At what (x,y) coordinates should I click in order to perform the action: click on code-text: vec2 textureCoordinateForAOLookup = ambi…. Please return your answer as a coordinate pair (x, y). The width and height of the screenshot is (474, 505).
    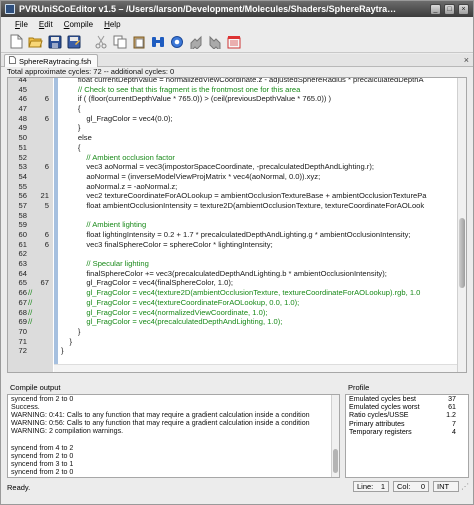
    Looking at the image, I should click on (244, 196).